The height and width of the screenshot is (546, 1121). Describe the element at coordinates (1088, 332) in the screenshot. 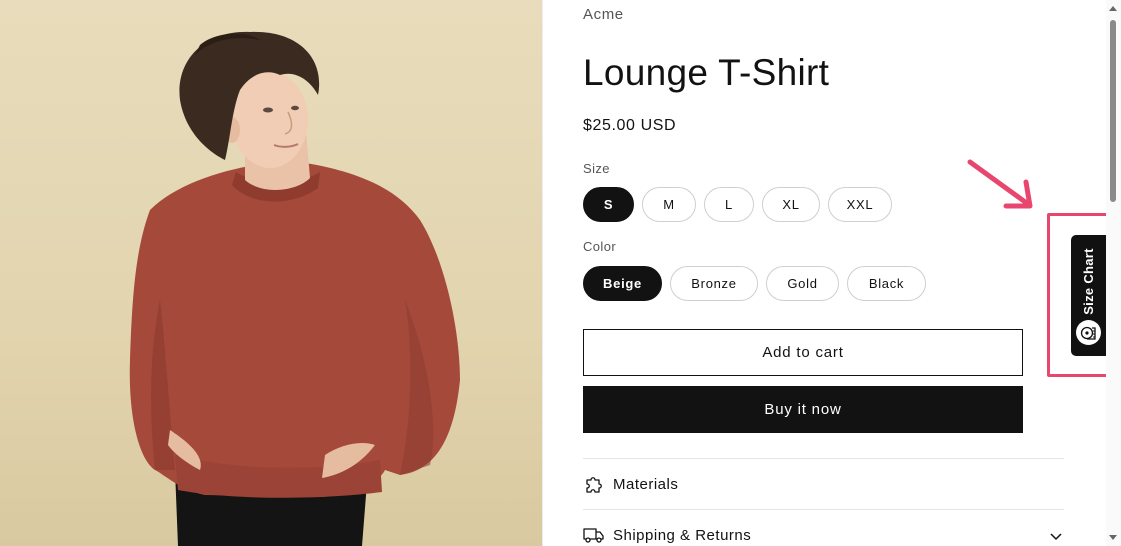

I see `tape-measure-icon` at that location.